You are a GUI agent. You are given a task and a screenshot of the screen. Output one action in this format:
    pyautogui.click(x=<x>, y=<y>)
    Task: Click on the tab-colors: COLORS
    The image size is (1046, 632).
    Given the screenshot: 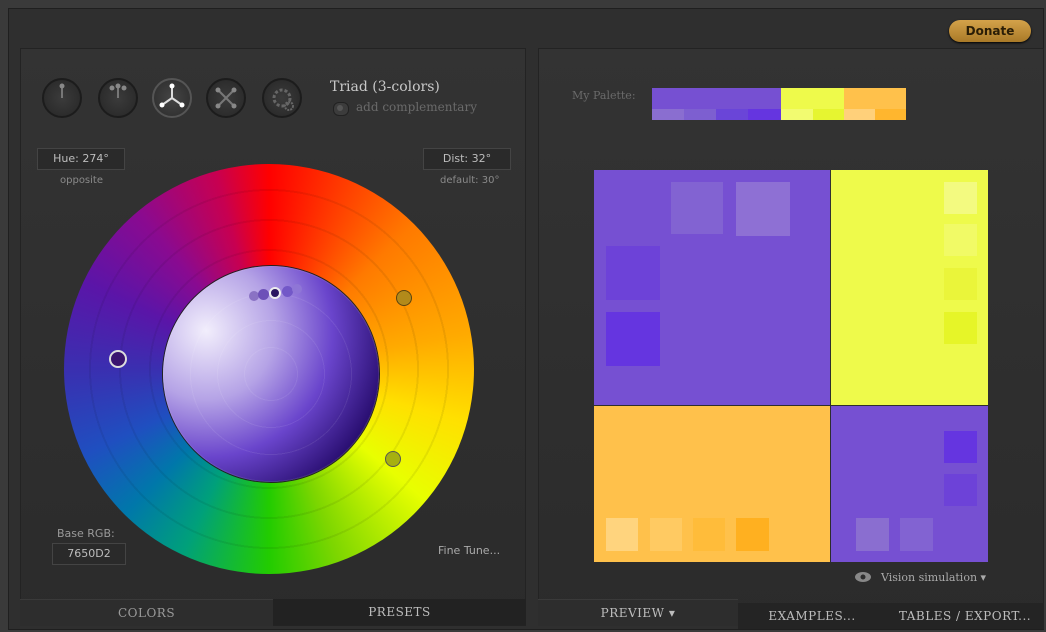 What is the action you would take?
    pyautogui.click(x=146, y=612)
    